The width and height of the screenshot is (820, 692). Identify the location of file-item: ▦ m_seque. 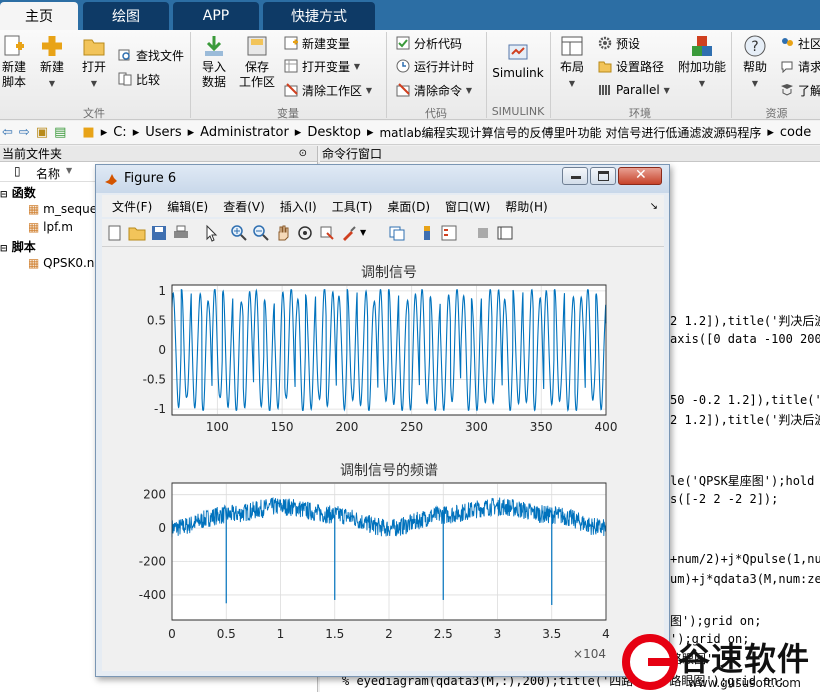
(62, 209).